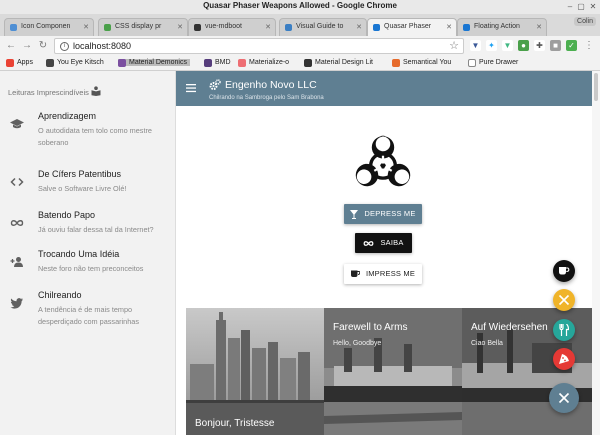 Image resolution: width=600 pixels, height=435 pixels. What do you see at coordinates (17, 182) in the screenshot?
I see `code-icon` at bounding box center [17, 182].